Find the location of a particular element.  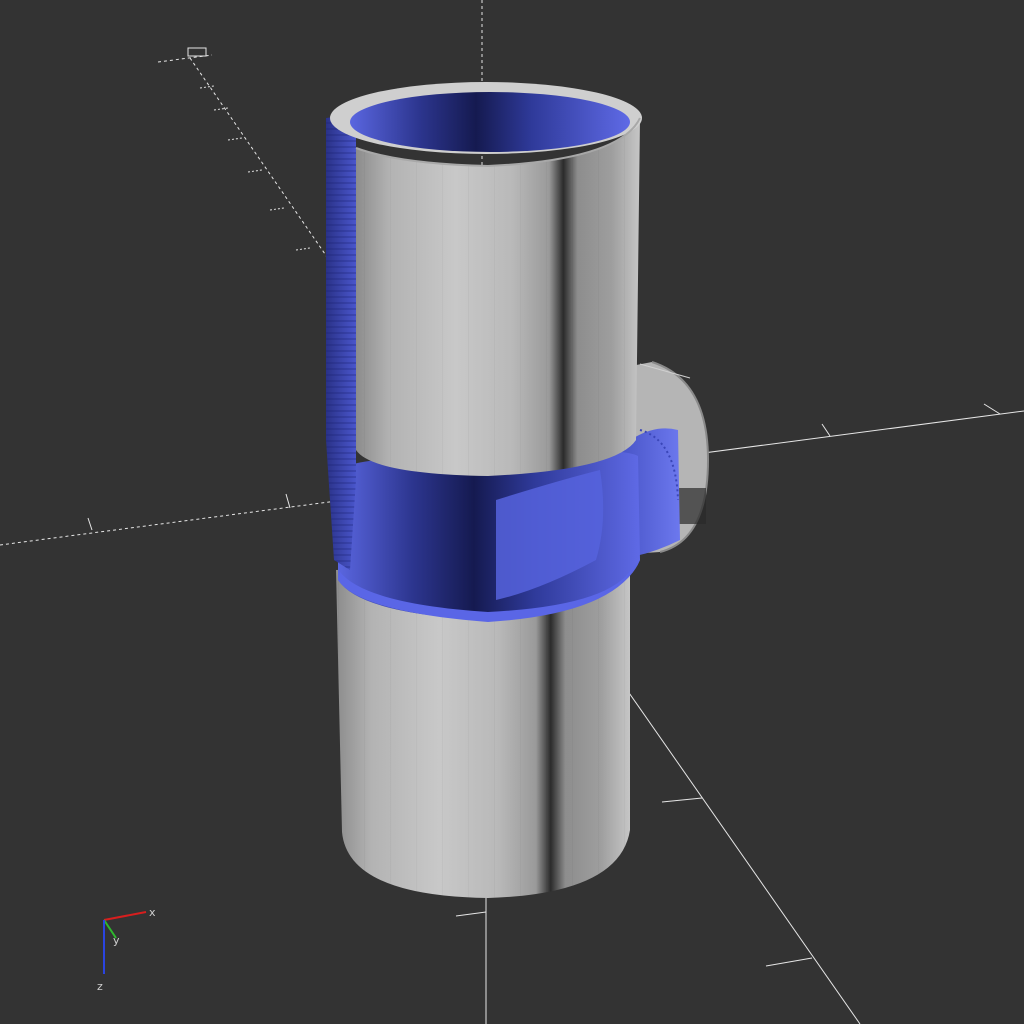

upper-bore is located at coordinates (490, 122).